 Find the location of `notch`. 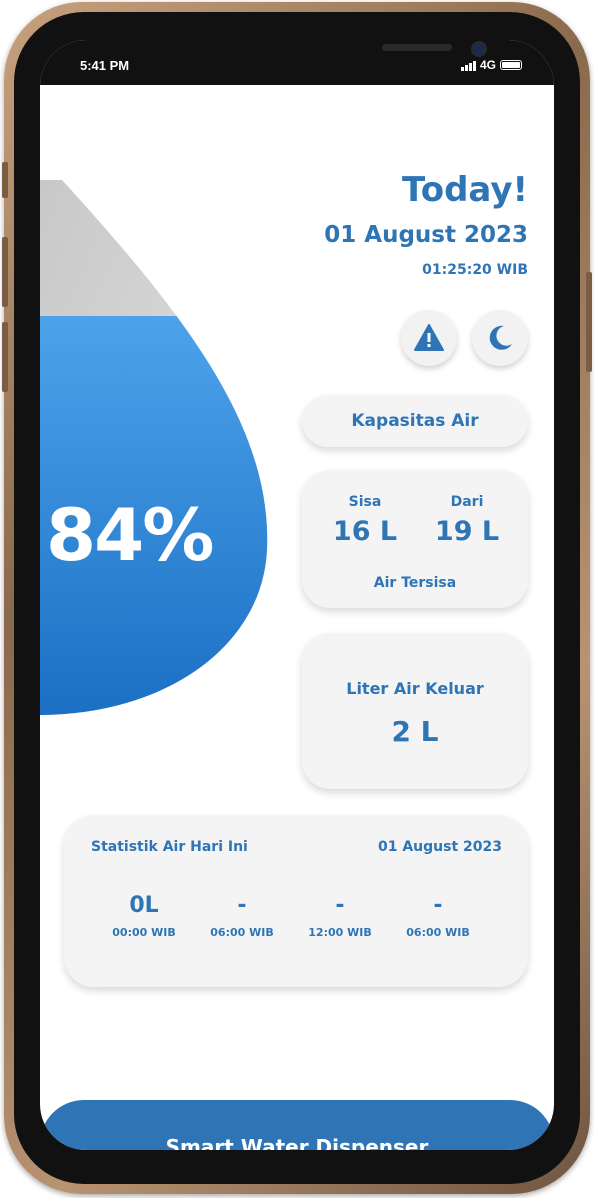

notch is located at coordinates (323, 58).